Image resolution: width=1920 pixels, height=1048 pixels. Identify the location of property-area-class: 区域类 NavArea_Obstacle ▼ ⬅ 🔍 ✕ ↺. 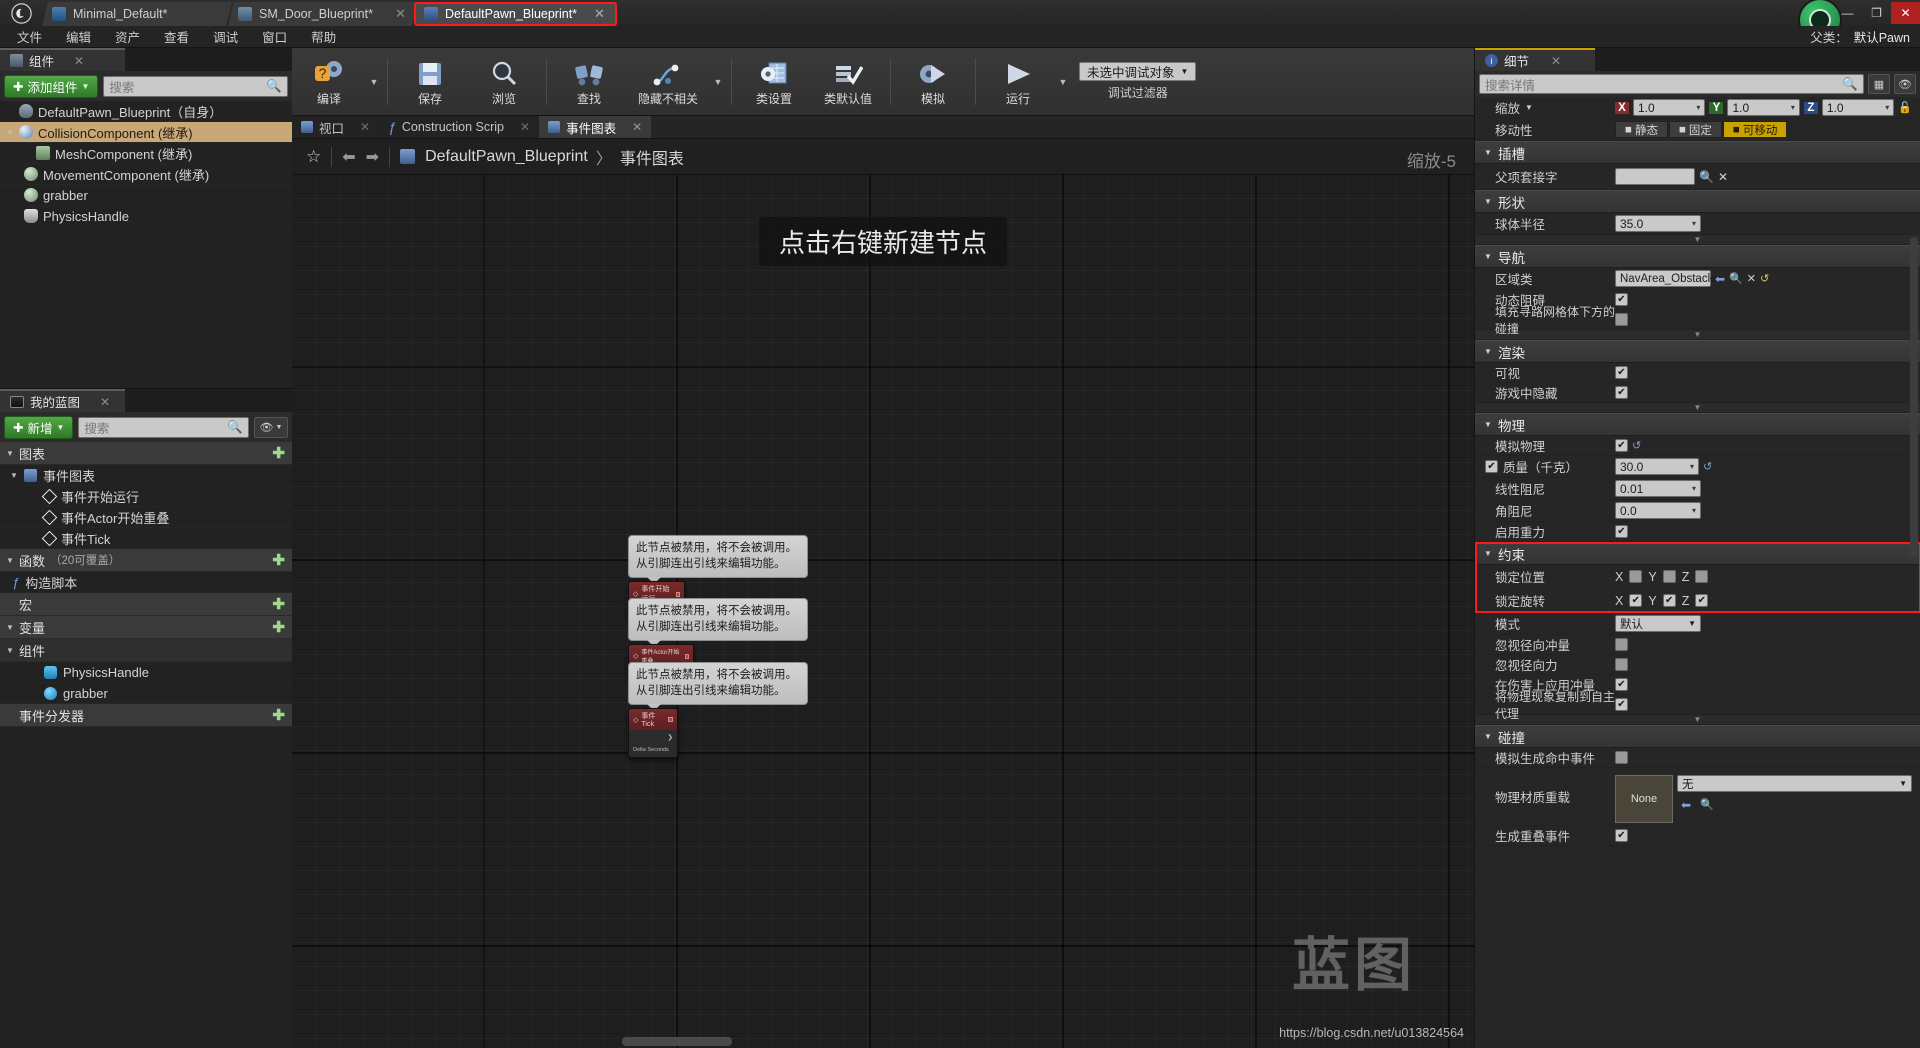
(1697, 279).